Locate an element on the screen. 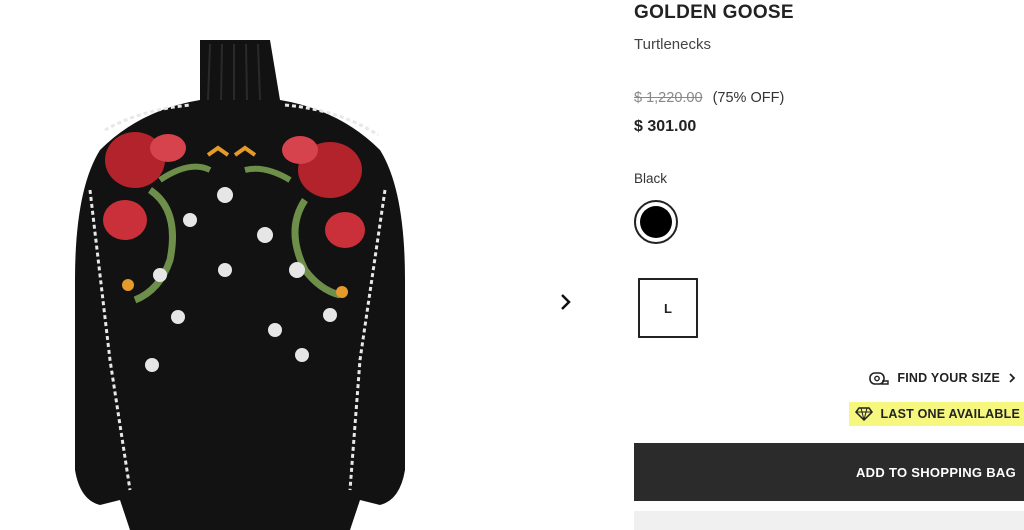 The image size is (1024, 530). diamond-icon is located at coordinates (863, 414).